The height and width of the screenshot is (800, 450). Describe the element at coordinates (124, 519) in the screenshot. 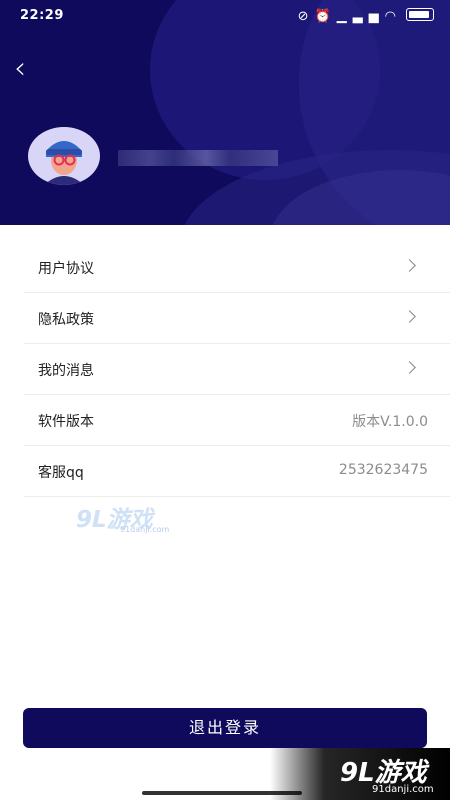

I see `watermark-logo: 9L游戏 91danji.com` at that location.